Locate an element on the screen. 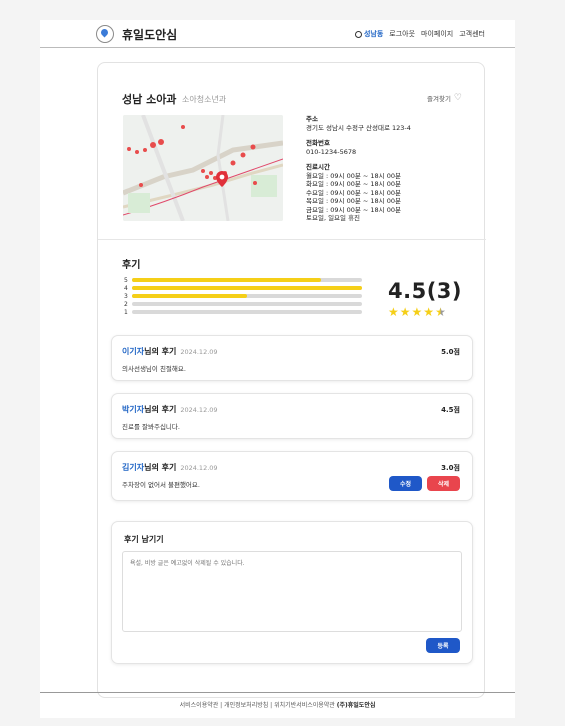 Image resolution: width=565 pixels, height=726 pixels. review-author: 이기자 is located at coordinates (133, 351).